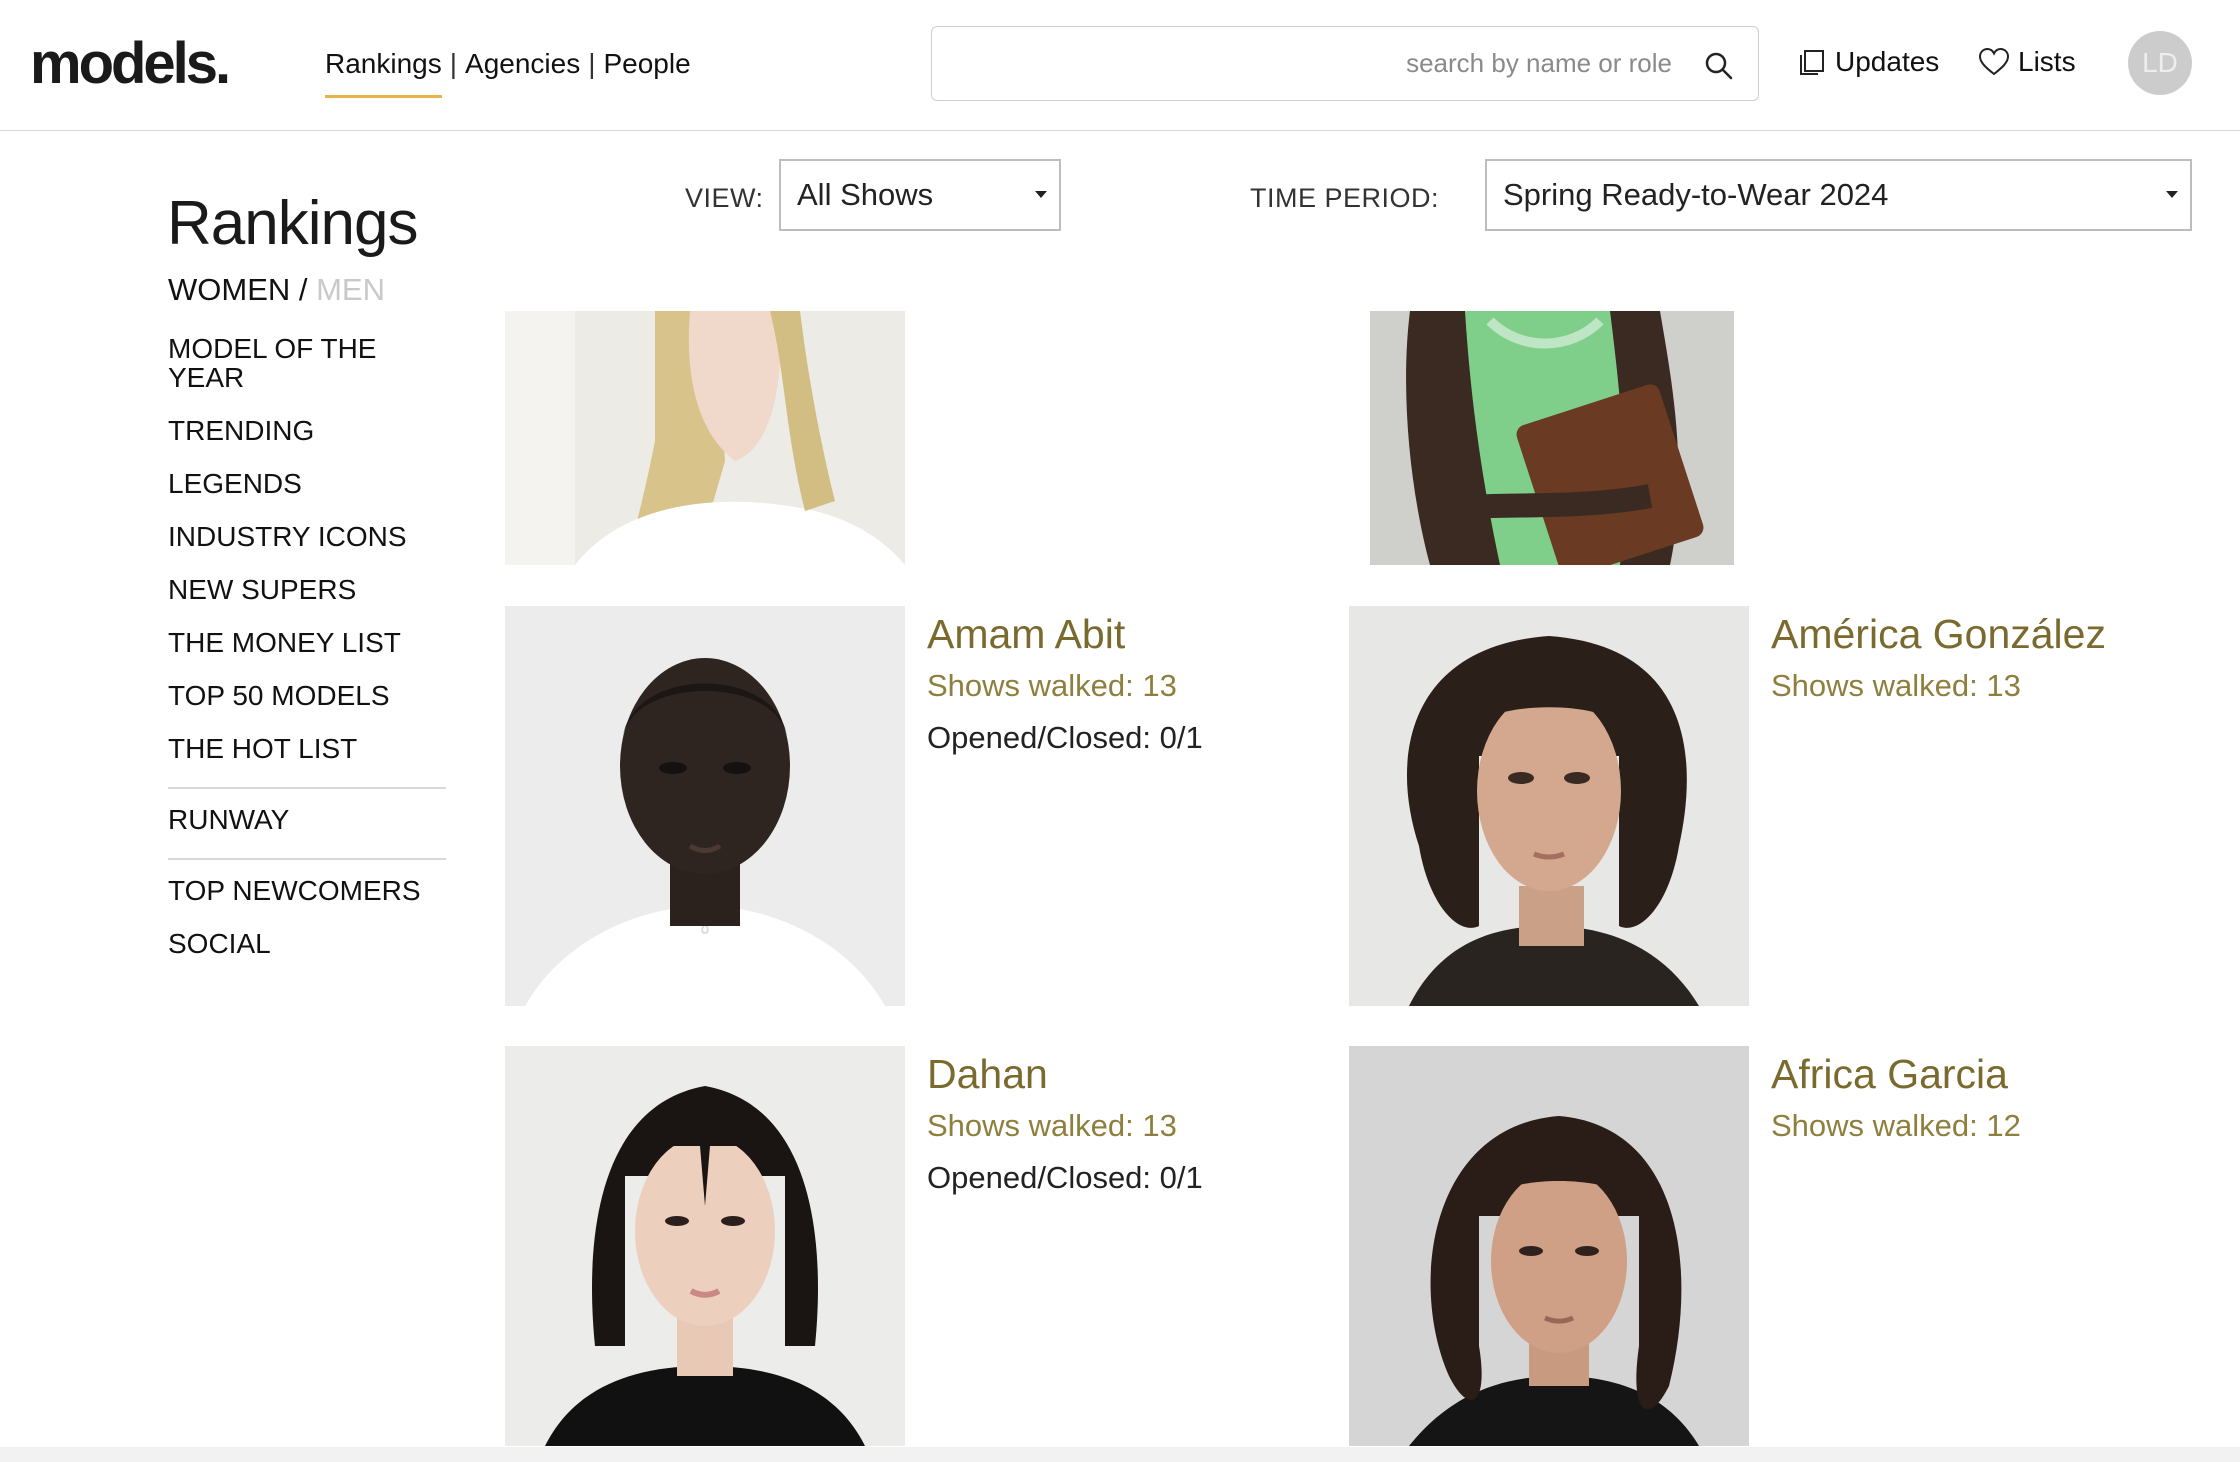 The width and height of the screenshot is (2240, 1462). Describe the element at coordinates (307, 495) in the screenshot. I see `menu-legends: LEGENDS` at that location.